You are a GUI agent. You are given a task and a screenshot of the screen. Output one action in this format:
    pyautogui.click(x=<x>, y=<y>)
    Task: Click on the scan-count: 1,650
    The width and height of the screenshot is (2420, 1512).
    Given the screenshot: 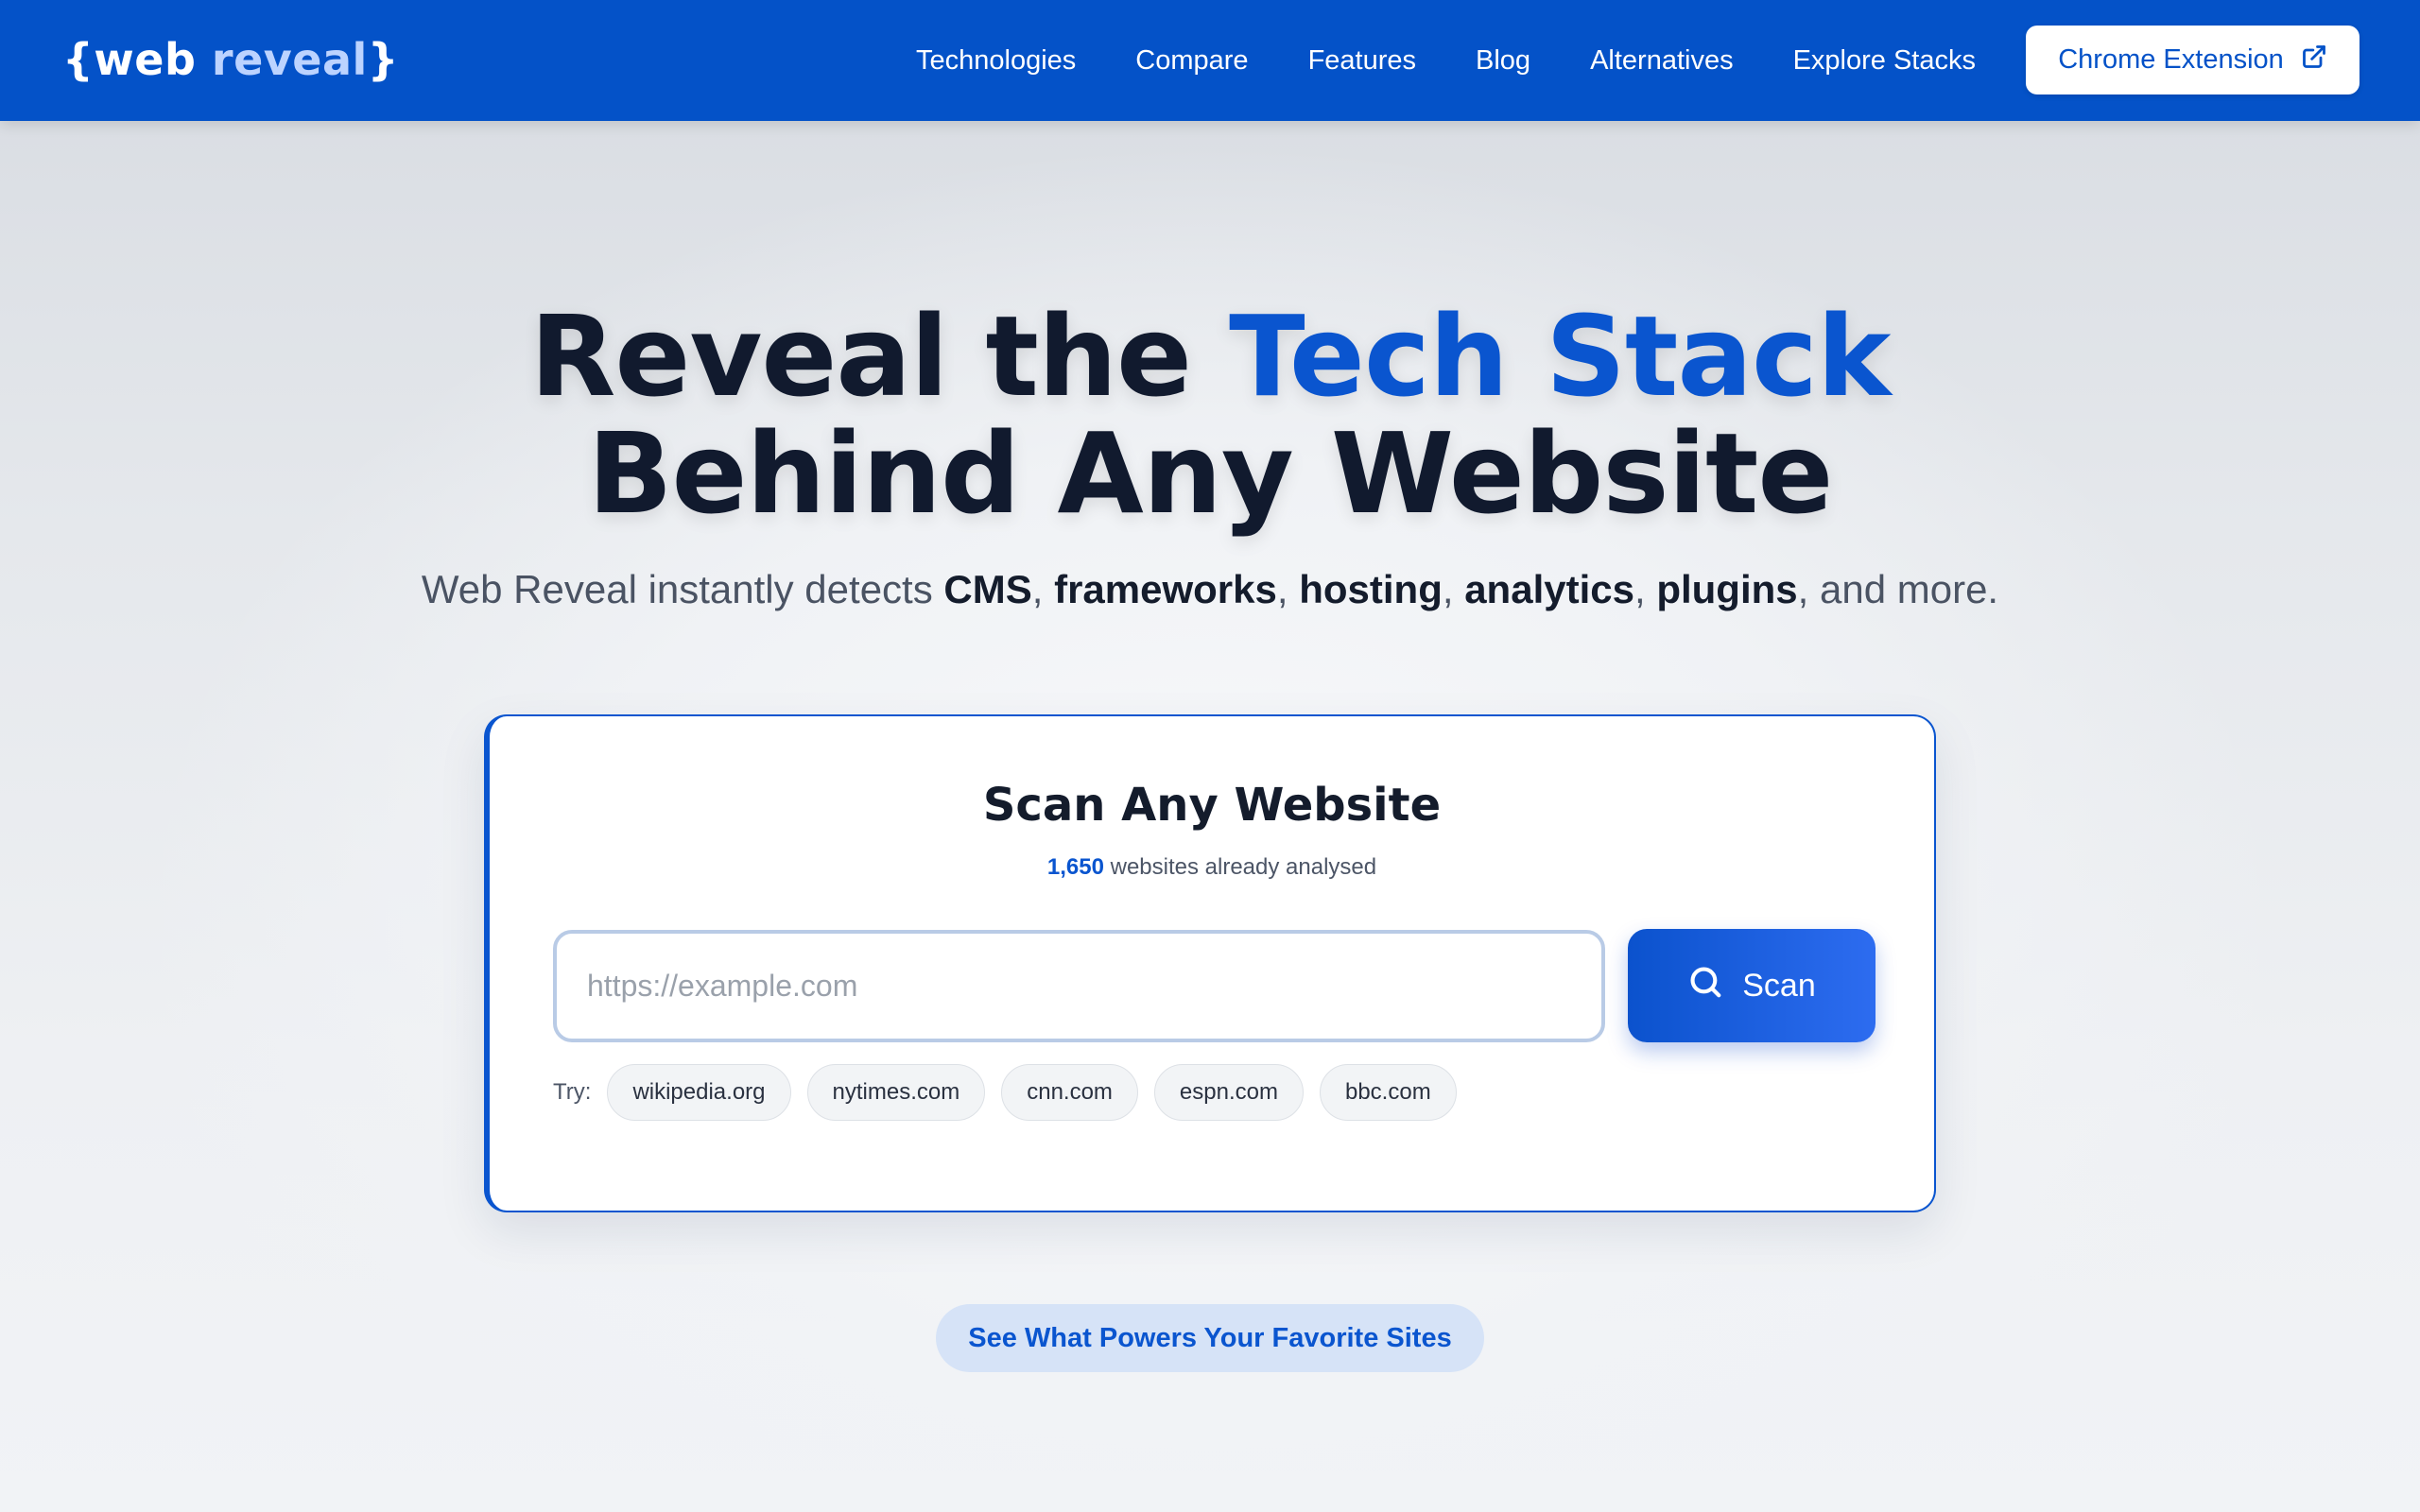 What is the action you would take?
    pyautogui.click(x=1075, y=867)
    